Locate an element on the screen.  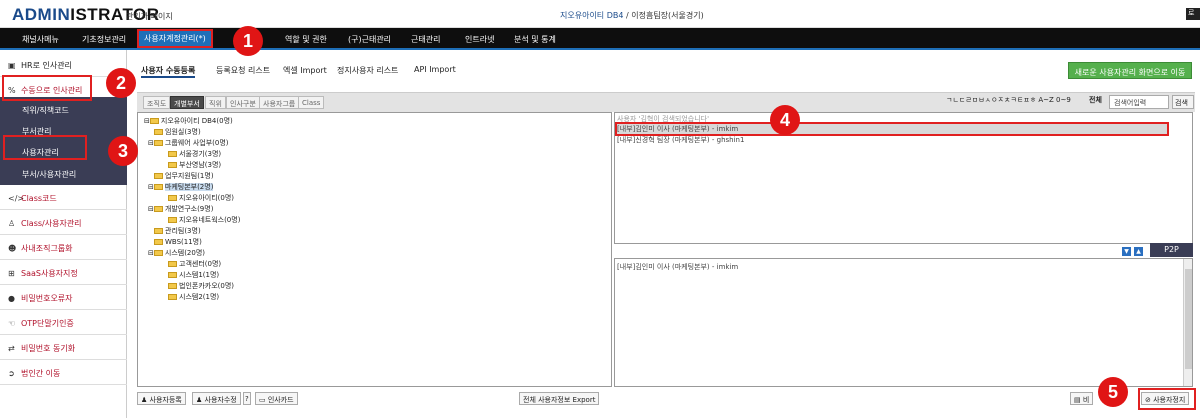
user-row-selected: [내부]김인미 이사 (마케팅본부) - imkim is located at coordinates (892, 129).